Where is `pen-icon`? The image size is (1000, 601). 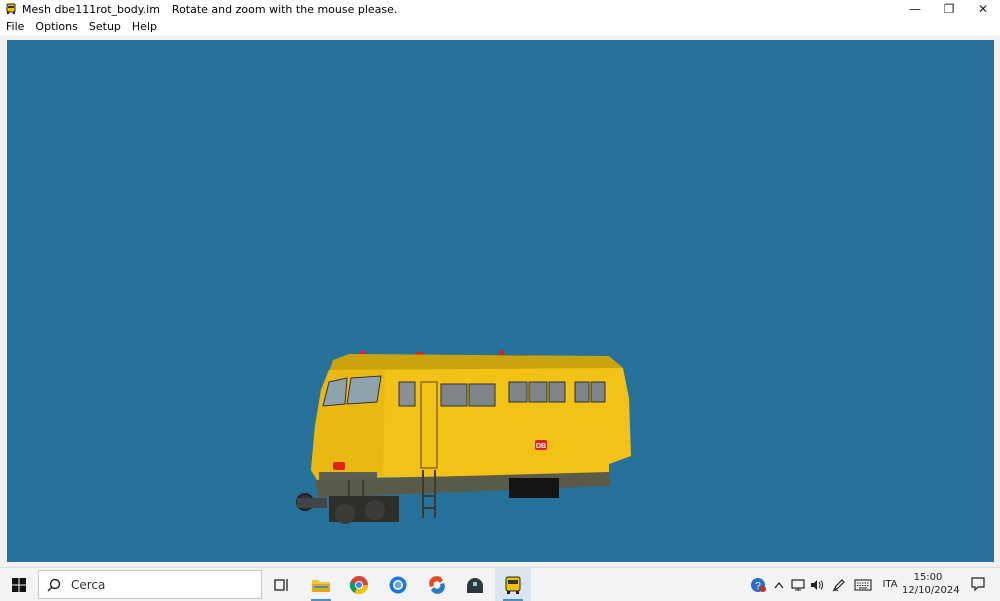 pen-icon is located at coordinates (839, 584).